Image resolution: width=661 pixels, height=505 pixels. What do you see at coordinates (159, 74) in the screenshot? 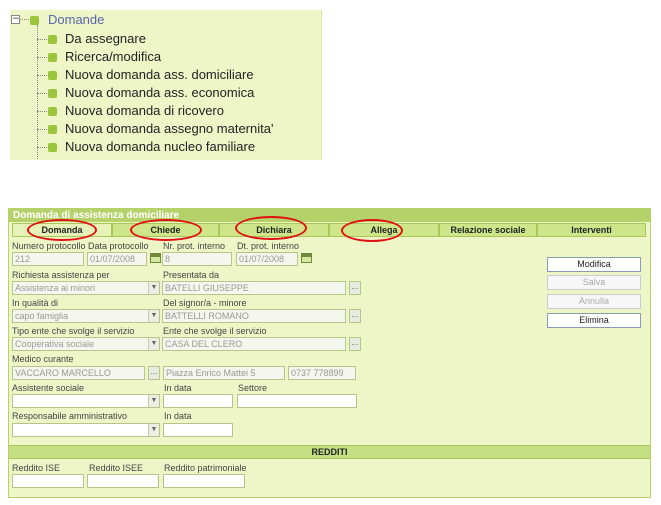
I see `tree-item-nuova-domiciliare: Nuova domanda ass. domiciliare` at bounding box center [159, 74].